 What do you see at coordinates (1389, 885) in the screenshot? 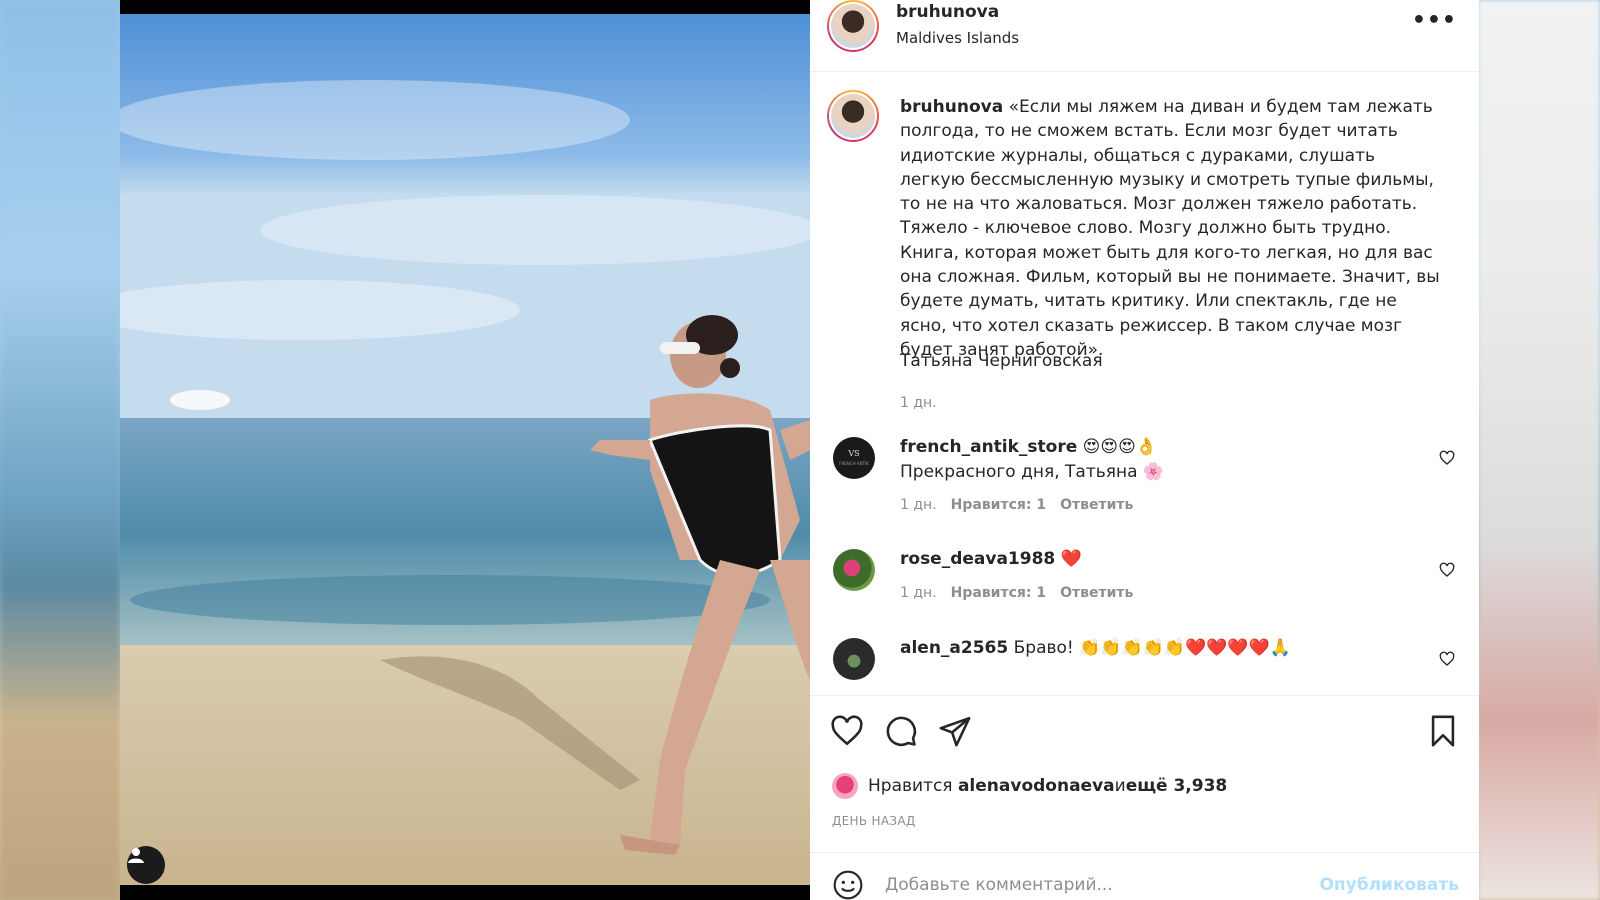
I see `publish-button: Опубликовать` at bounding box center [1389, 885].